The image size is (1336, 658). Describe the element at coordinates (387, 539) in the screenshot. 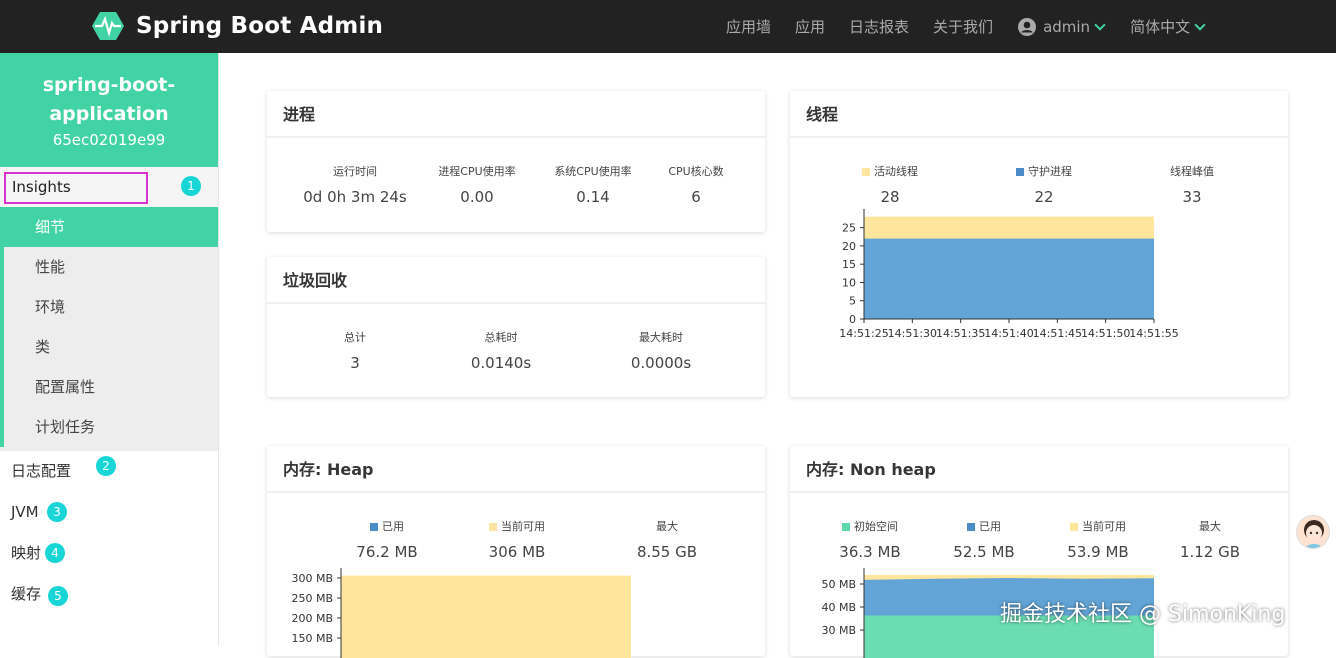

I see `stat-heap-used: 已用 76.2 MB` at that location.